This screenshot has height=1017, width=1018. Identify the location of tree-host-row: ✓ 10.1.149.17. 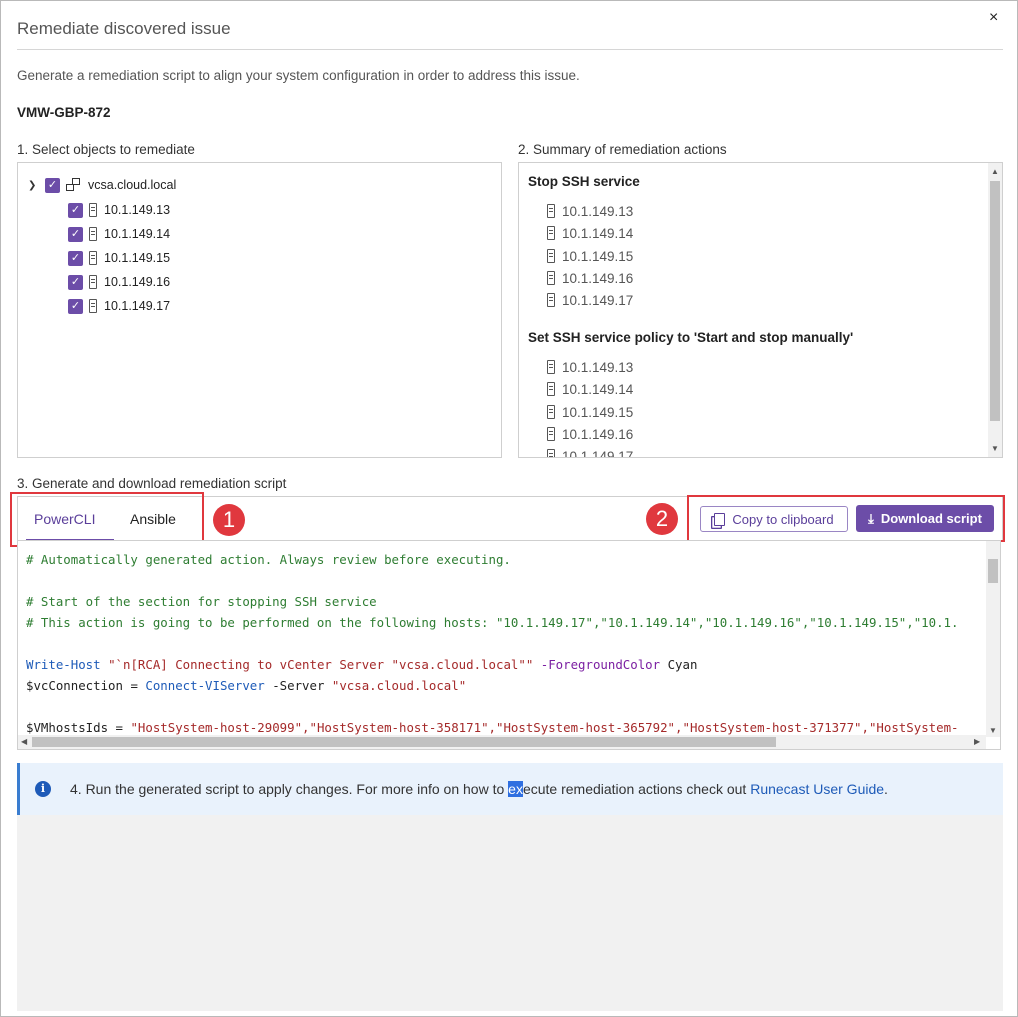
(119, 306).